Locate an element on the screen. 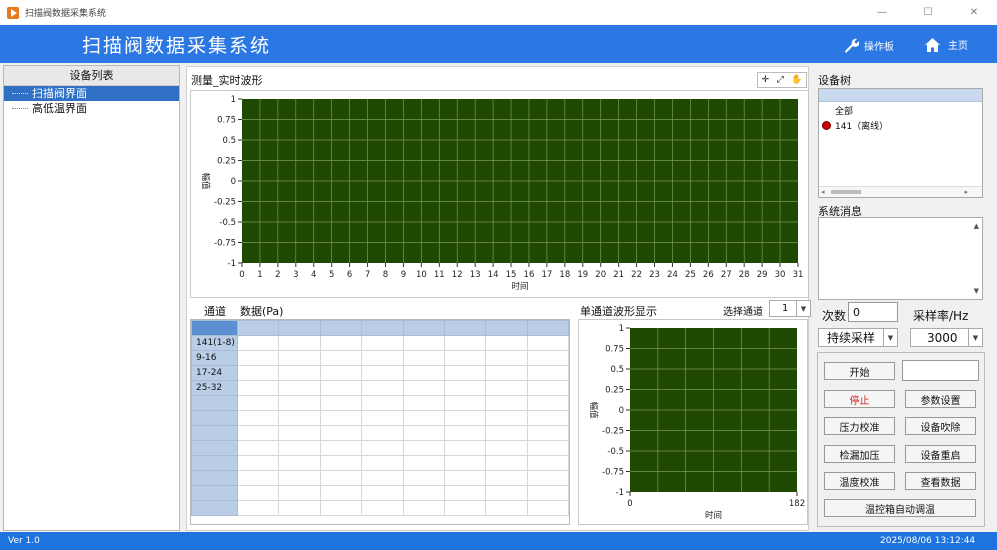 This screenshot has height=550, width=997. view-data-button: 查看数据 is located at coordinates (940, 481).